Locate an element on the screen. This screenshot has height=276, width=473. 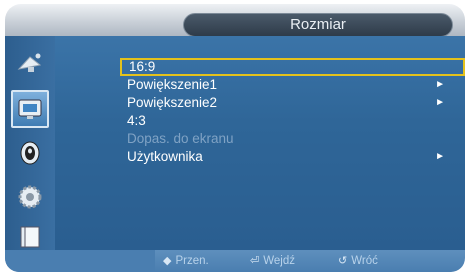
menu-item-custom: Użytkownika ► is located at coordinates (292, 157).